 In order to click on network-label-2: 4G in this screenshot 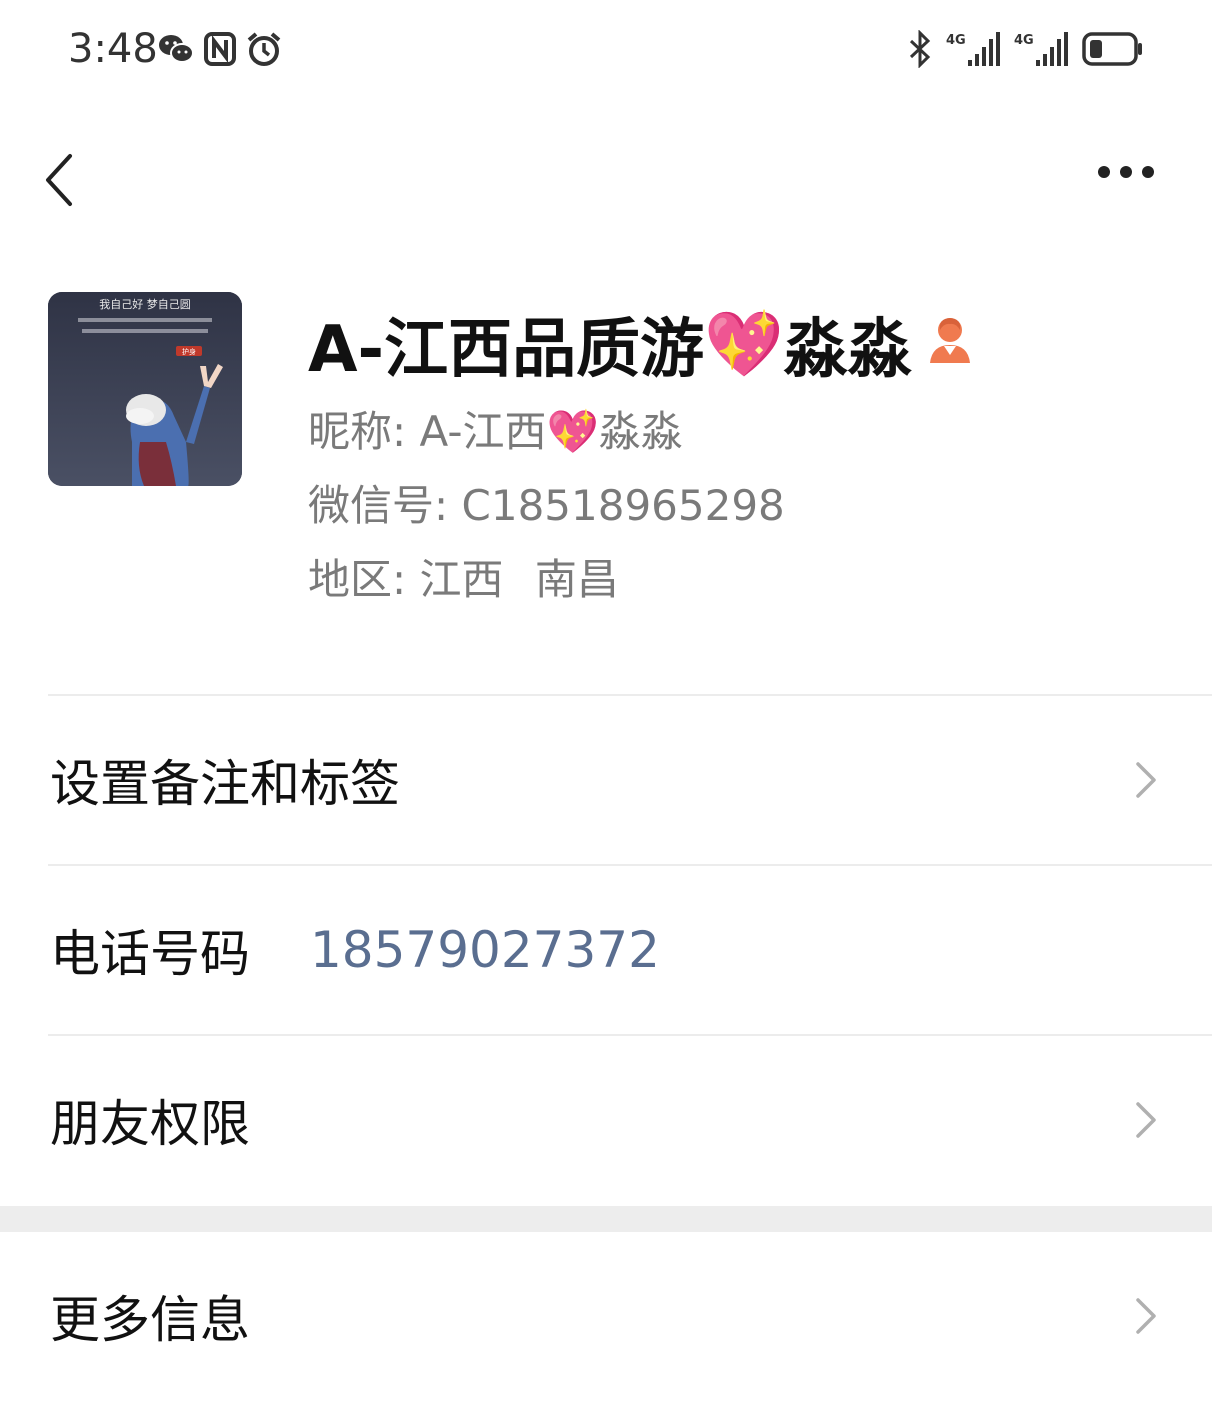, I will do `click(1024, 40)`.